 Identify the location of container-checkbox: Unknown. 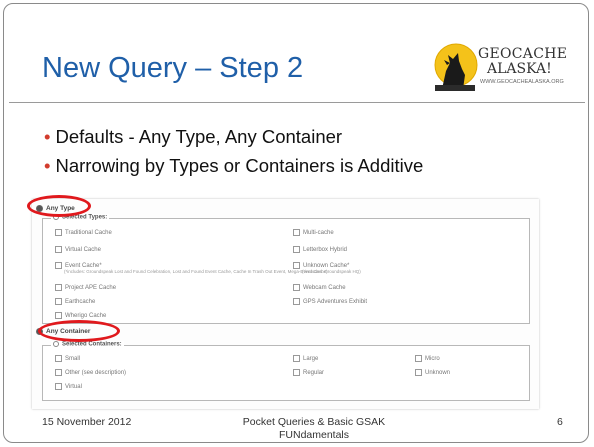
(432, 372).